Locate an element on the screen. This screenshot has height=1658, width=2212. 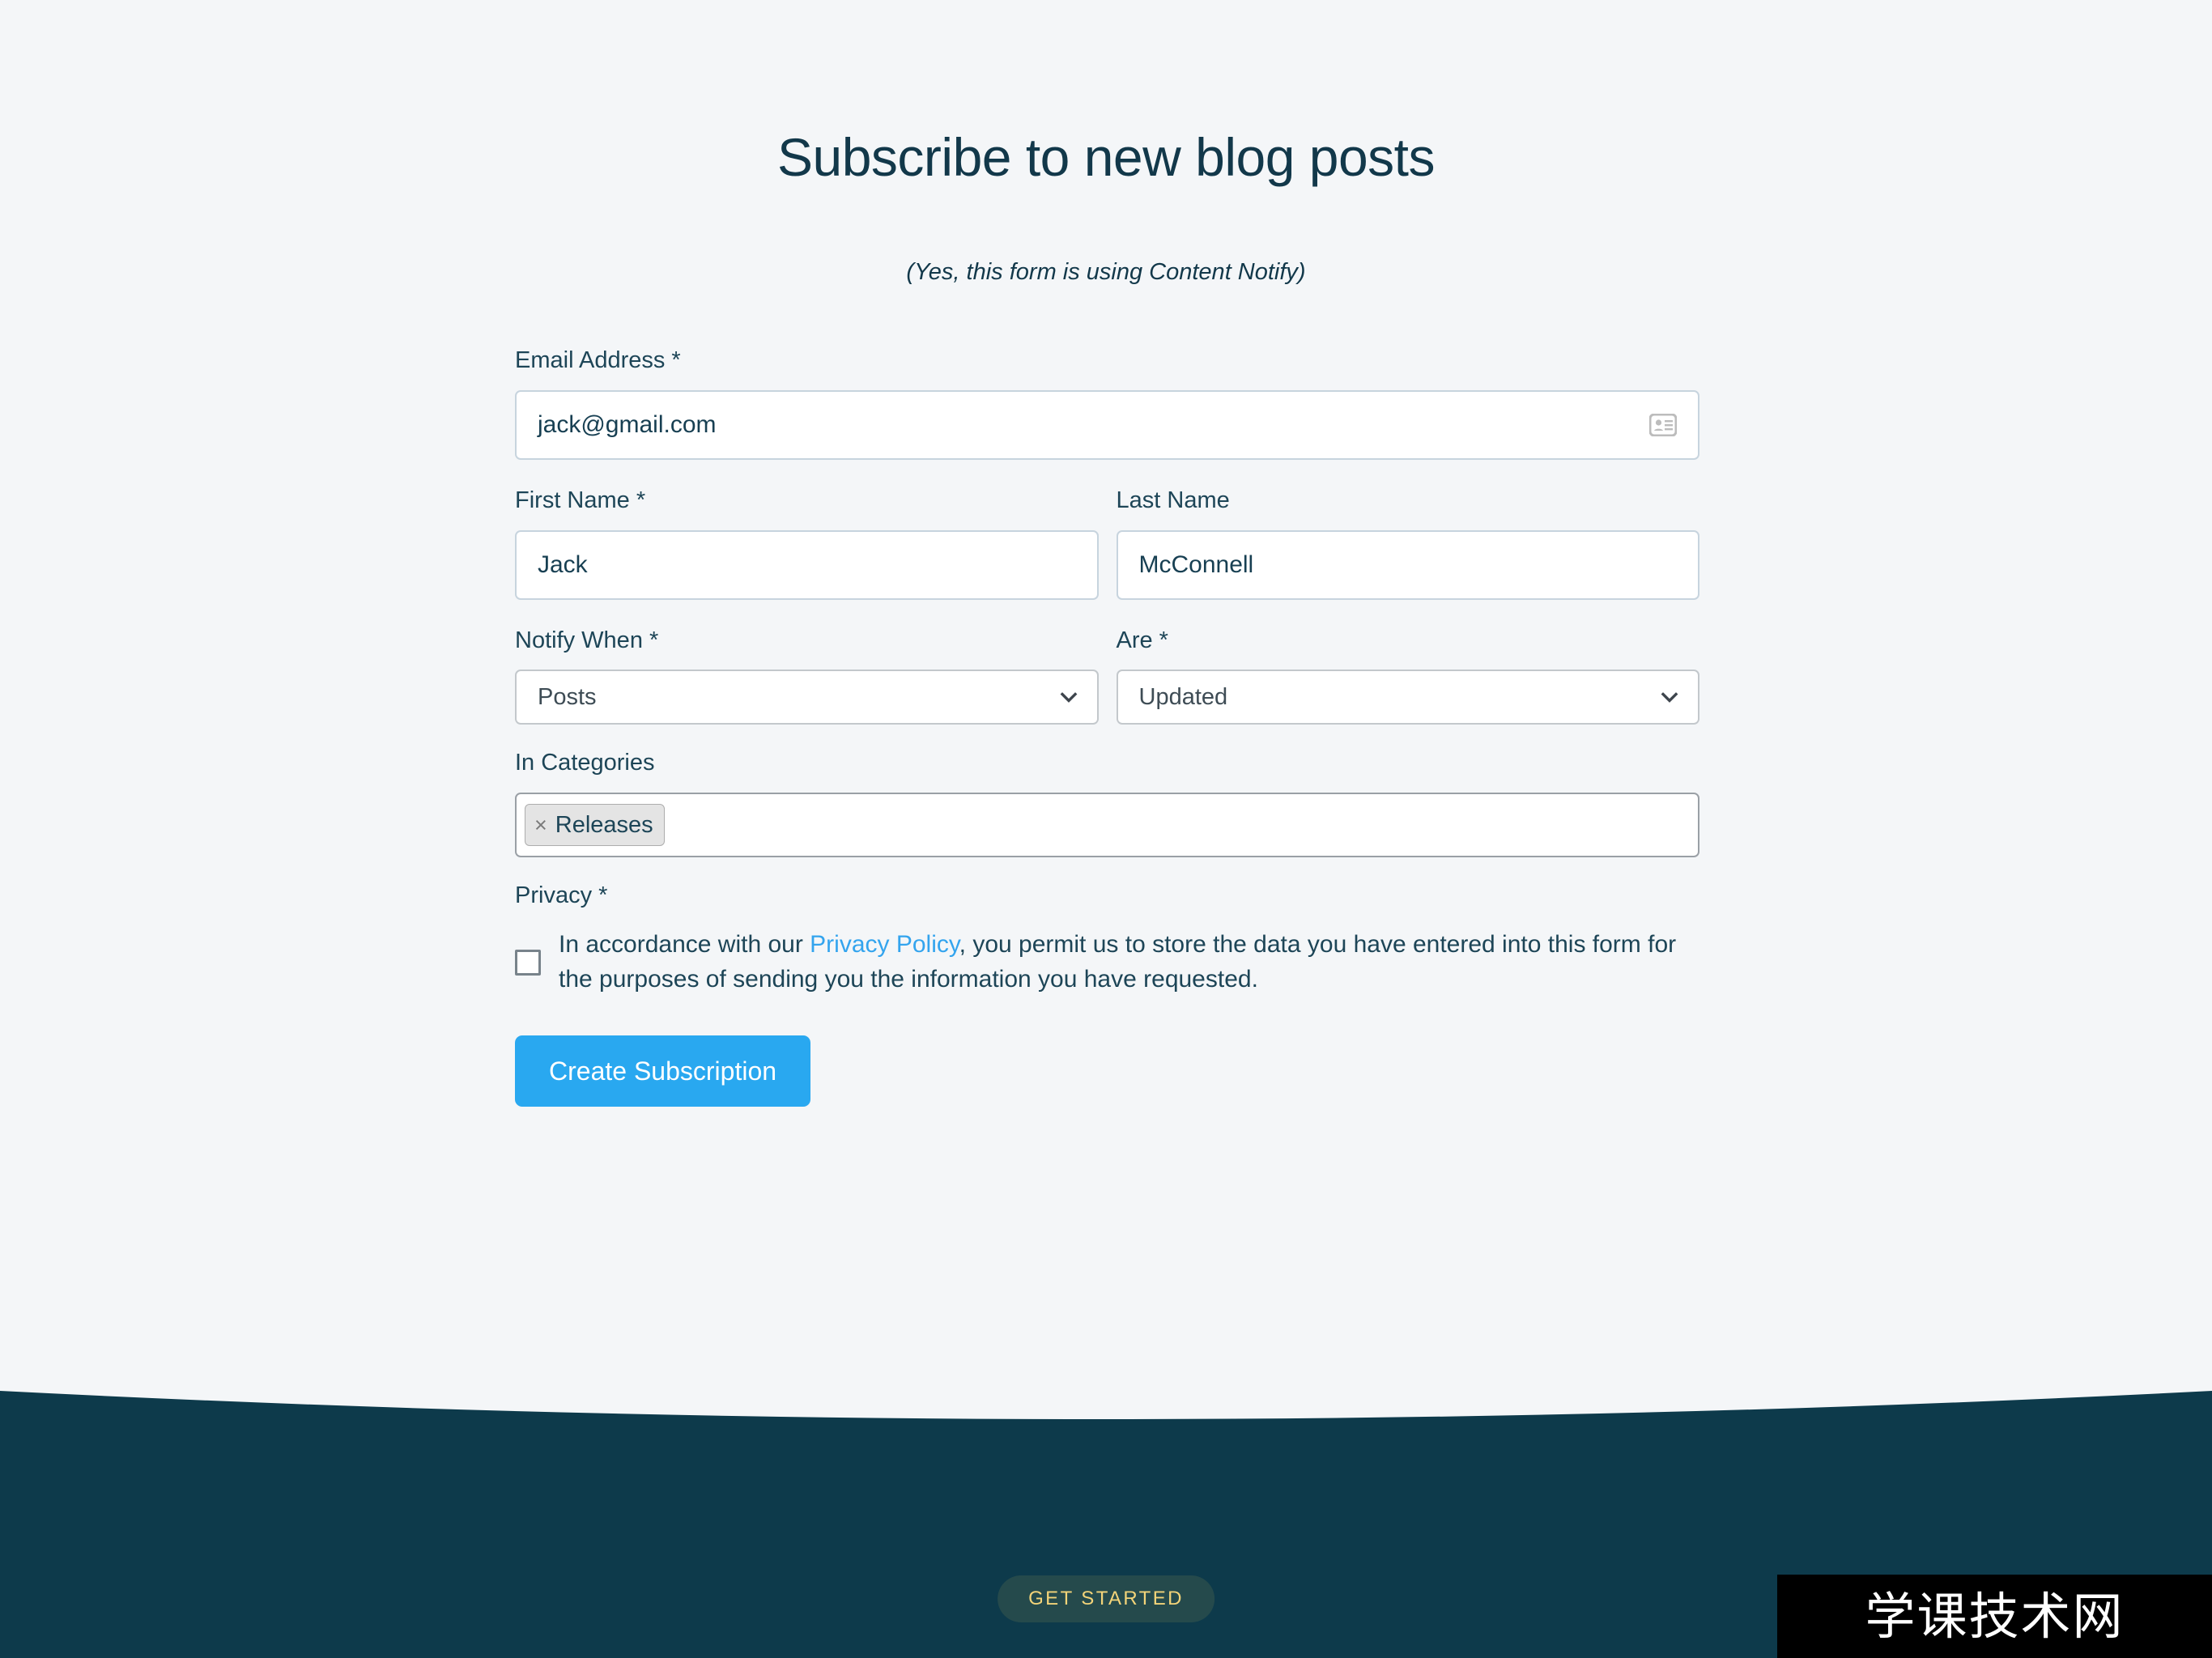
first-name-field-group: First Name * Jack is located at coordinates (807, 543).